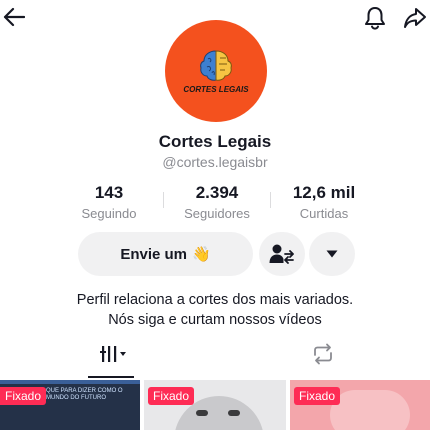 The width and height of the screenshot is (430, 430). Describe the element at coordinates (153, 254) in the screenshot. I see `message-button-label: Envie um` at that location.